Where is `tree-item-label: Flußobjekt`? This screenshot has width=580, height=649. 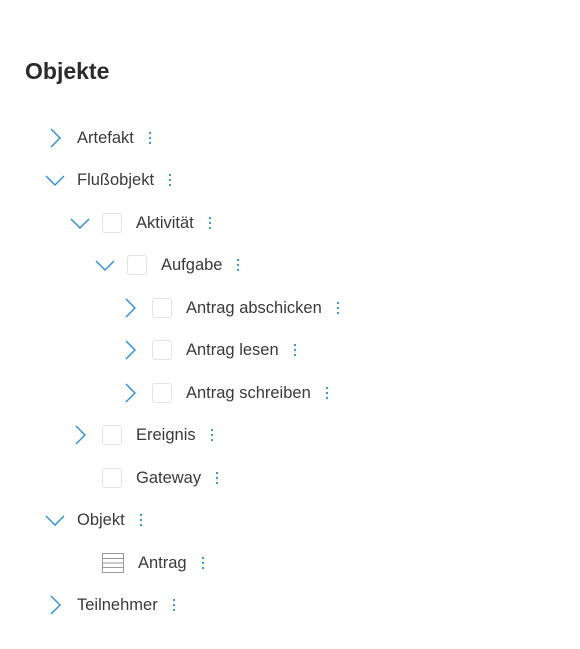
tree-item-label: Flußobjekt is located at coordinates (115, 180).